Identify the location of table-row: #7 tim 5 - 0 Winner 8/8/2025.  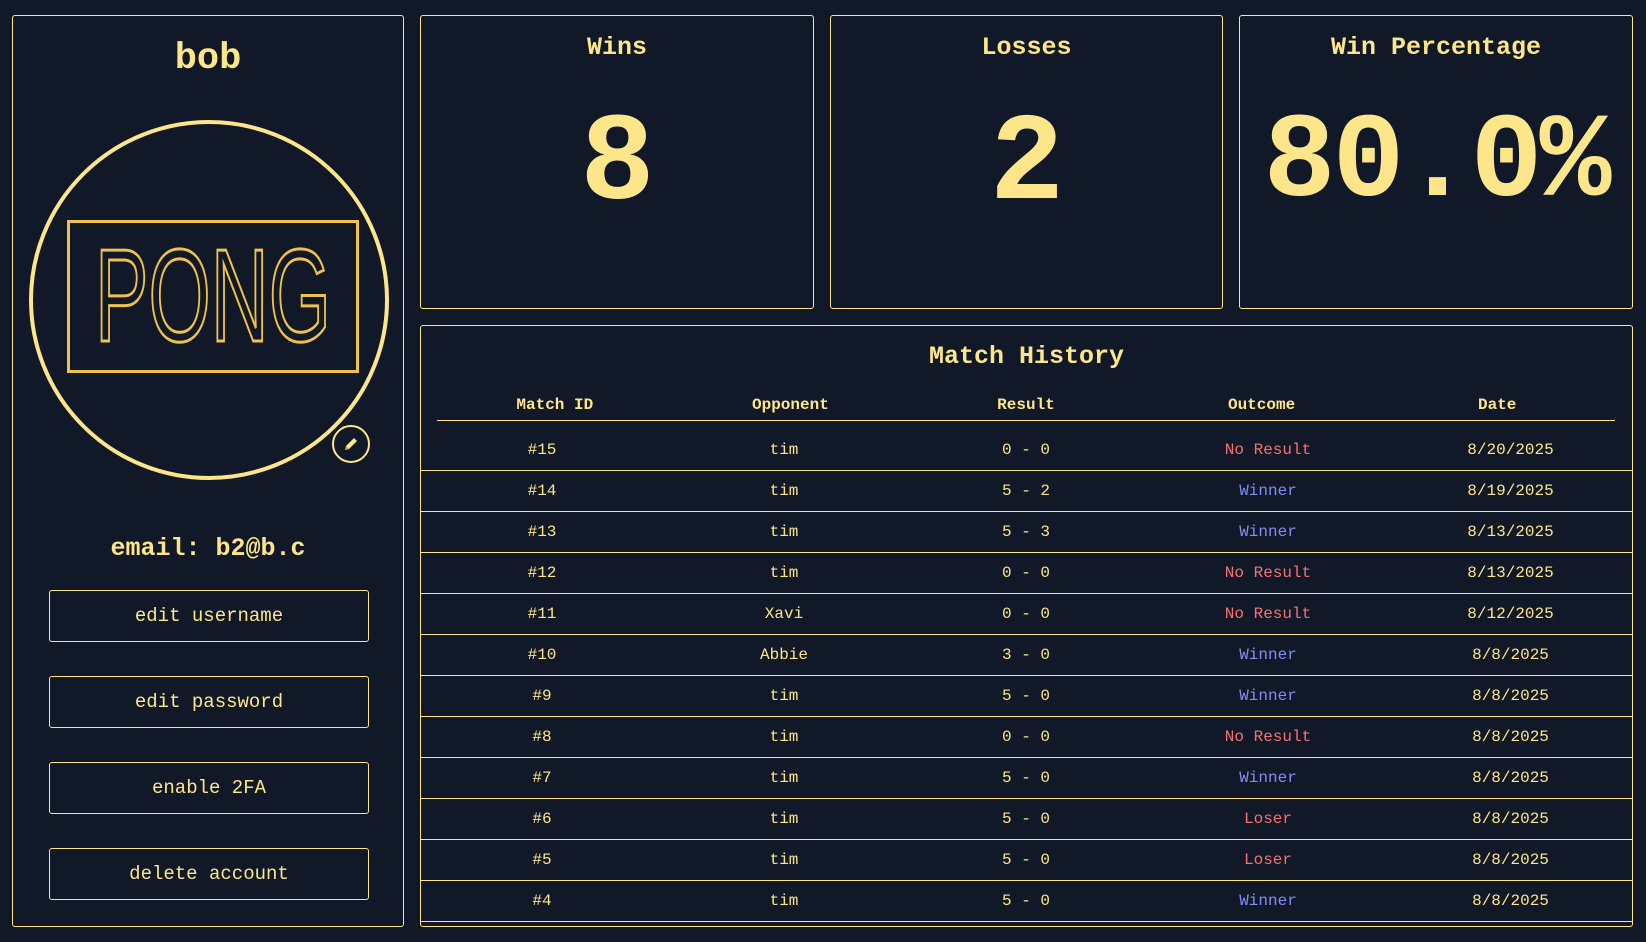
(1026, 778).